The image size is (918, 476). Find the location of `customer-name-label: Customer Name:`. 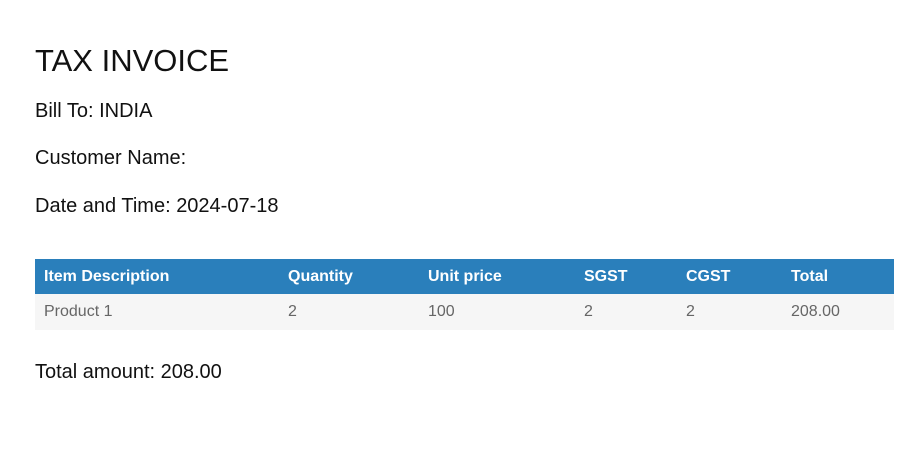

customer-name-label: Customer Name: is located at coordinates (111, 158).